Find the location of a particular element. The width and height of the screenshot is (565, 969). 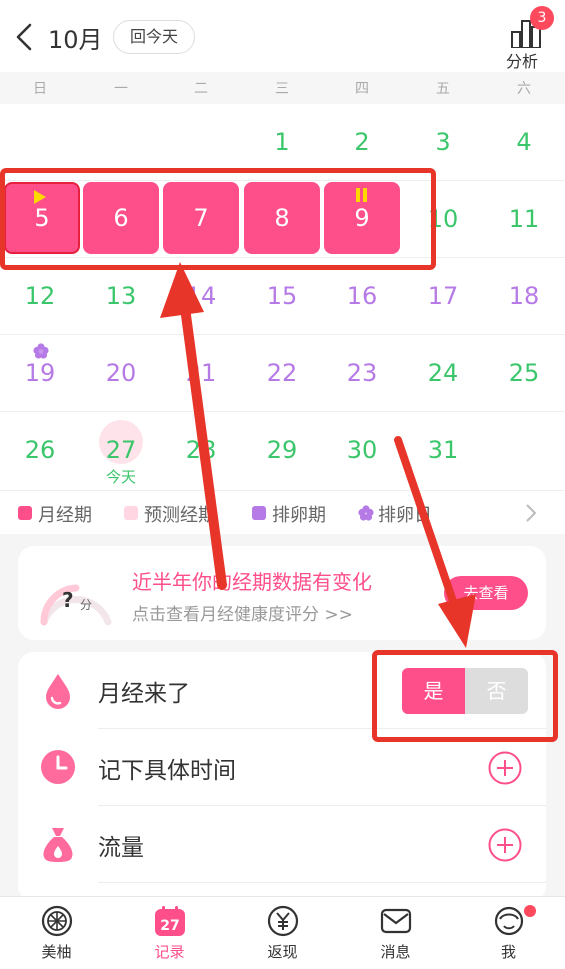

day-cell: 25 is located at coordinates (524, 373).